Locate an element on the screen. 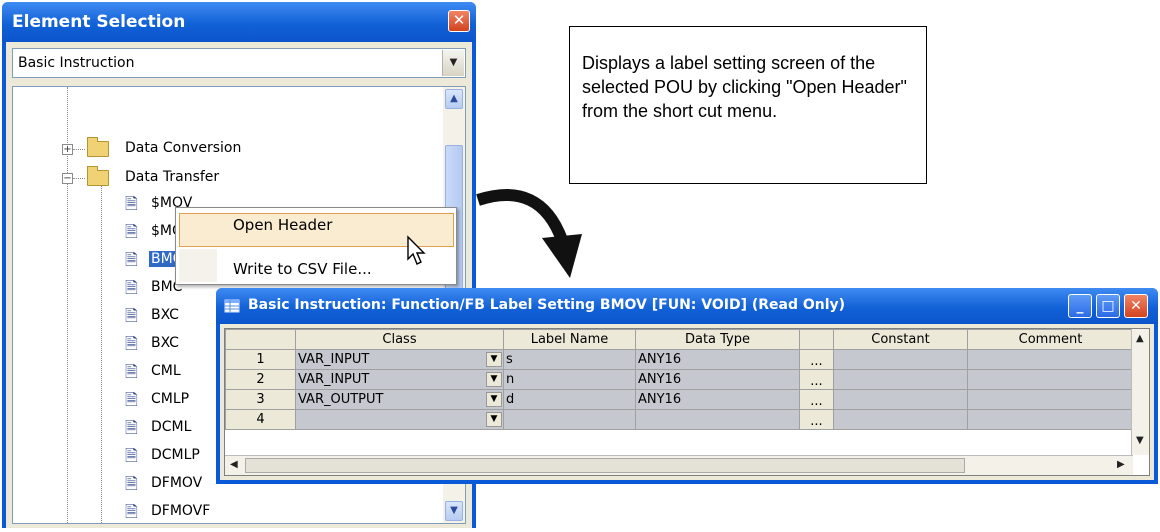 Image resolution: width=1160 pixels, height=532 pixels. column-header-constant: Constant is located at coordinates (900, 339).